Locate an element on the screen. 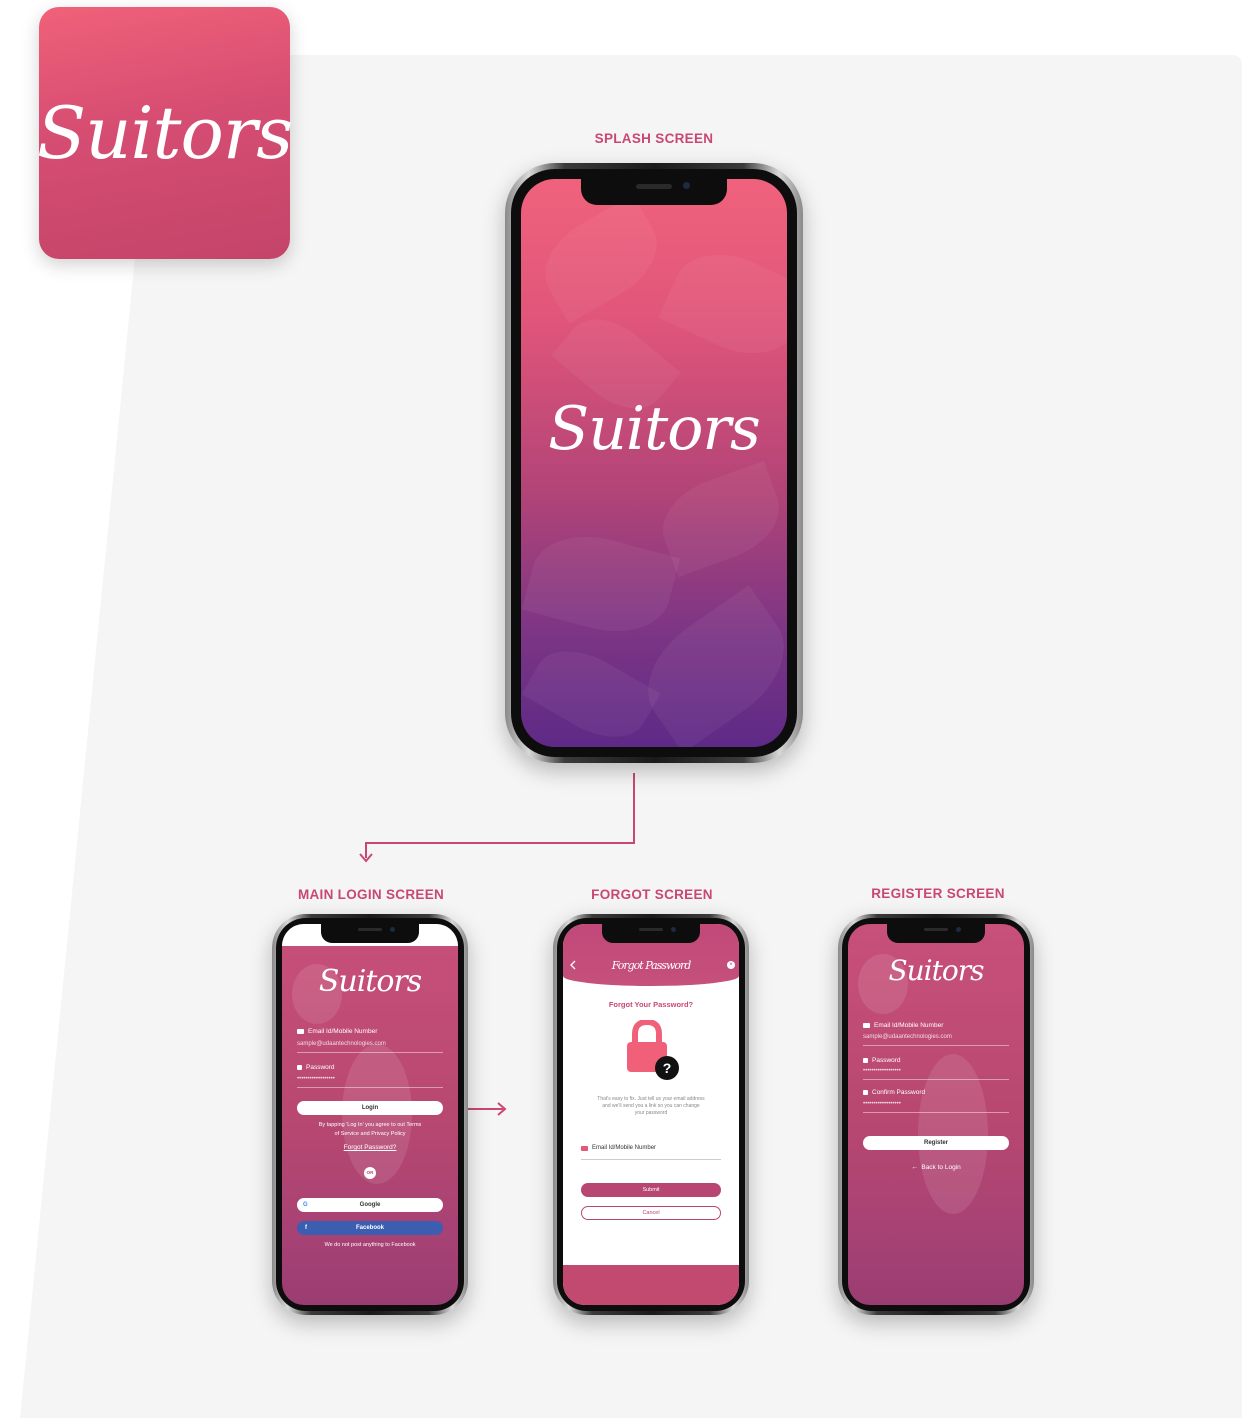 The width and height of the screenshot is (1242, 1418). login-button: Login is located at coordinates (370, 1108).